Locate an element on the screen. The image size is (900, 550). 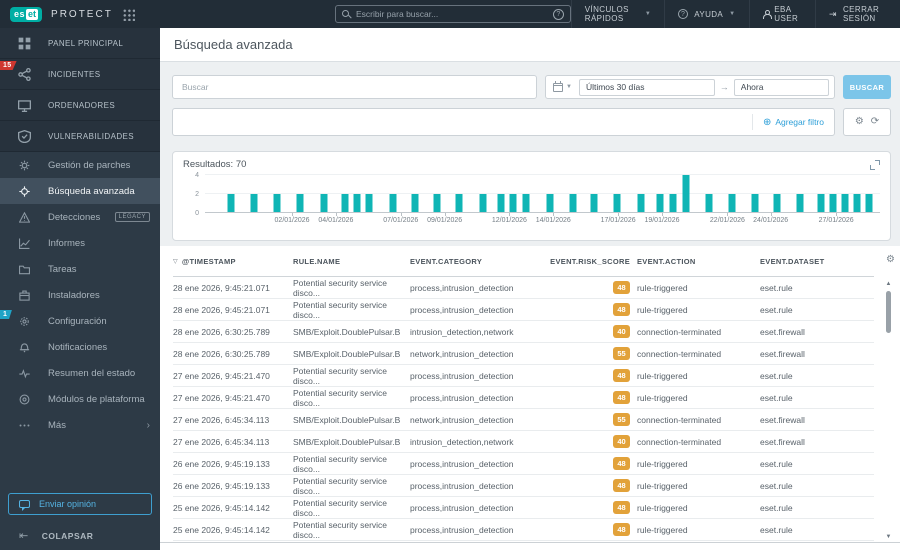
send-feedback-button: Enviar opinión is located at coordinates (80, 504).